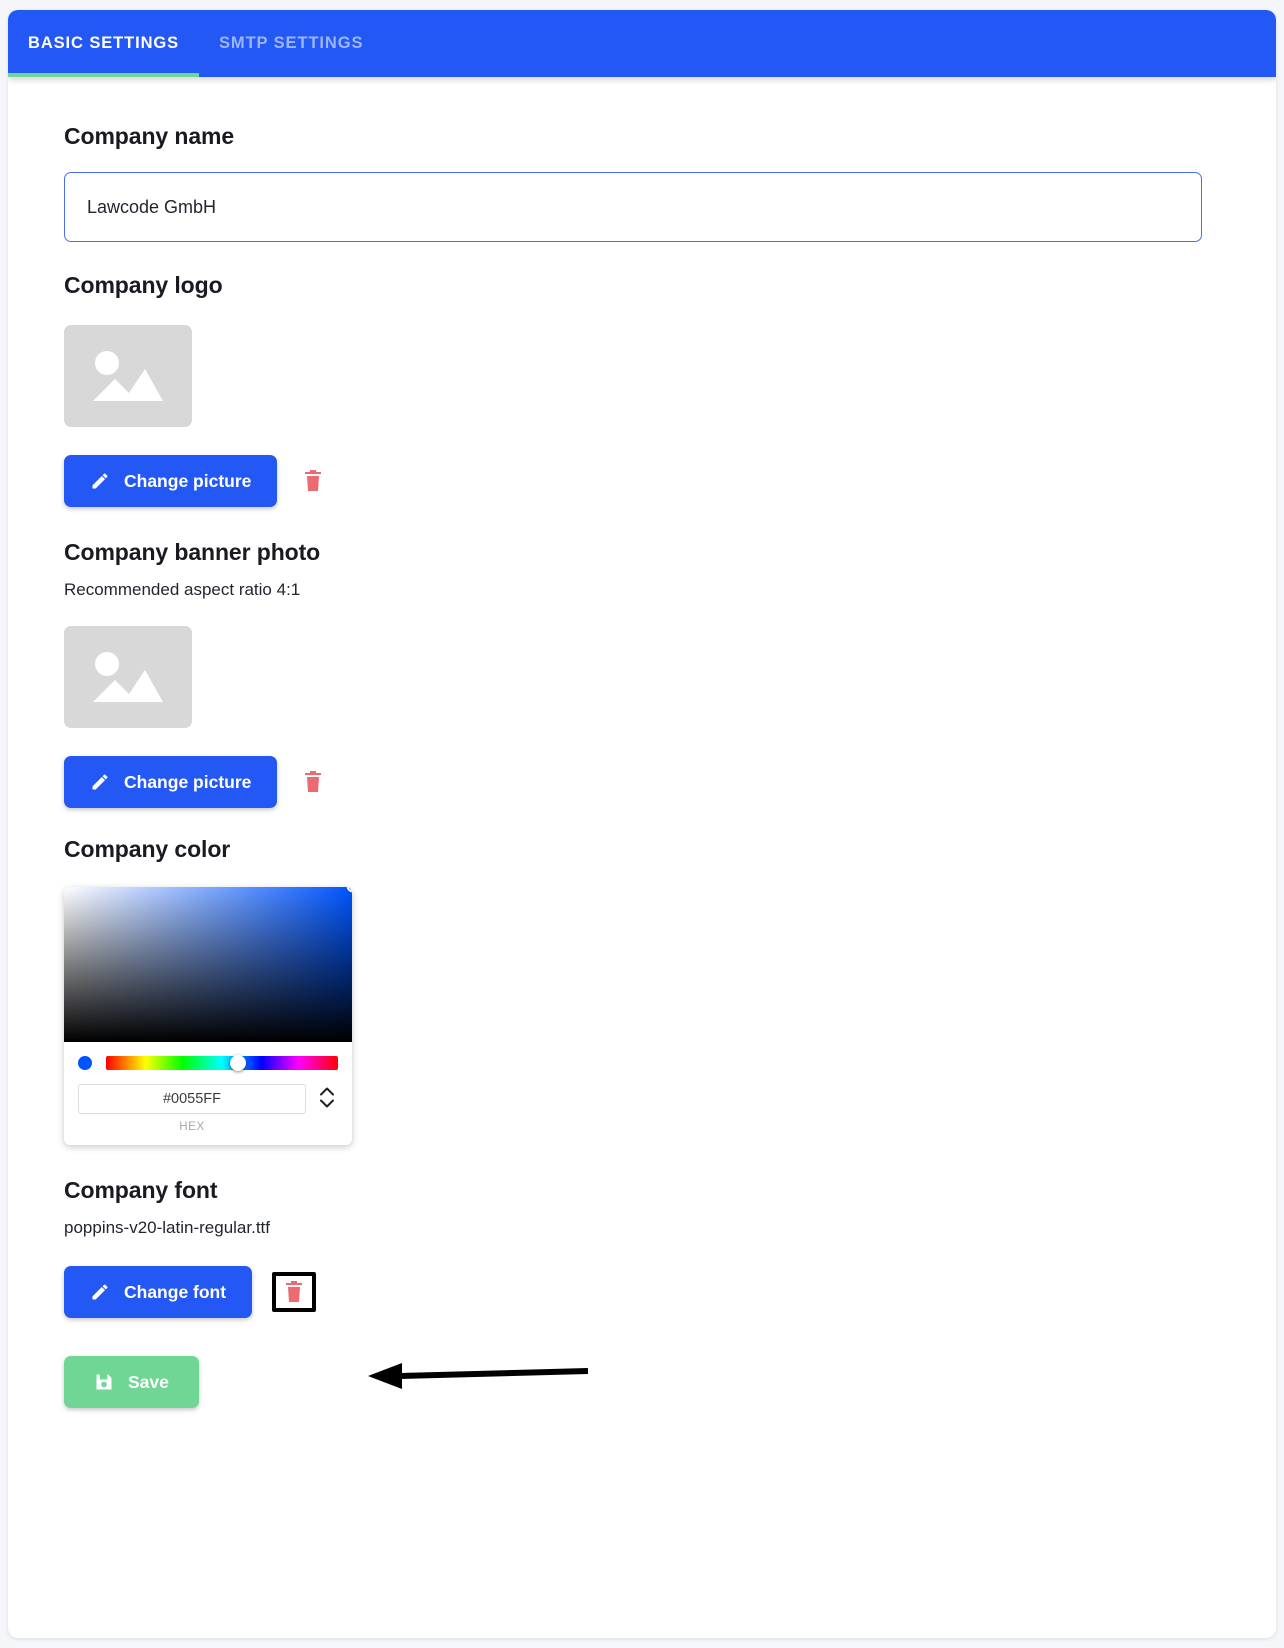 The height and width of the screenshot is (1648, 1284). I want to click on delete-banner-button, so click(313, 782).